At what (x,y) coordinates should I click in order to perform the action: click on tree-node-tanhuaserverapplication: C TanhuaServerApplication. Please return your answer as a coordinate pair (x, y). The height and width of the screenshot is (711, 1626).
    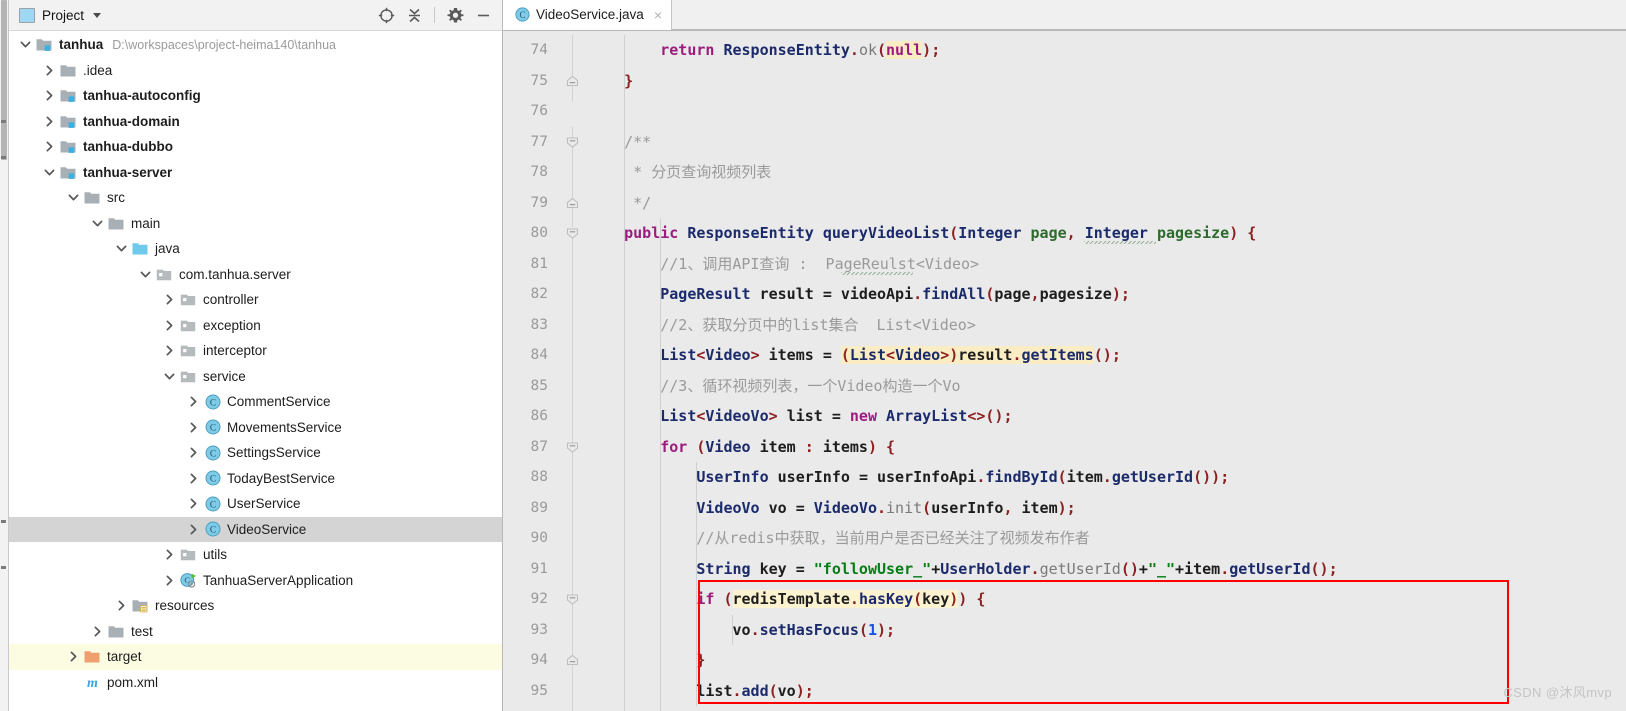
    Looking at the image, I should click on (255, 581).